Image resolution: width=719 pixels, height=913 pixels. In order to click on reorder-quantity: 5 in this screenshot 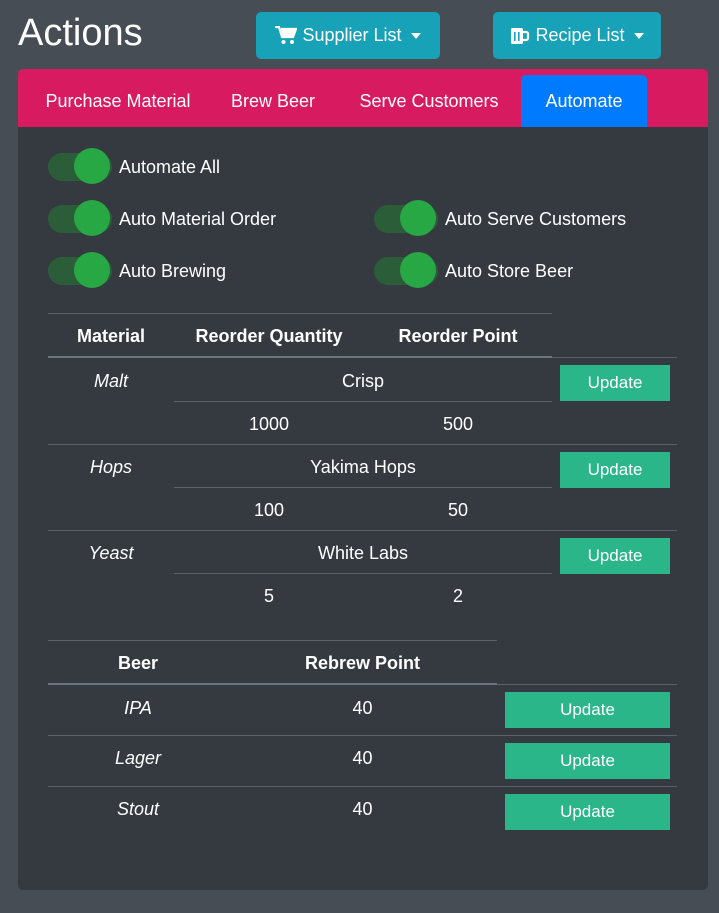, I will do `click(268, 596)`.